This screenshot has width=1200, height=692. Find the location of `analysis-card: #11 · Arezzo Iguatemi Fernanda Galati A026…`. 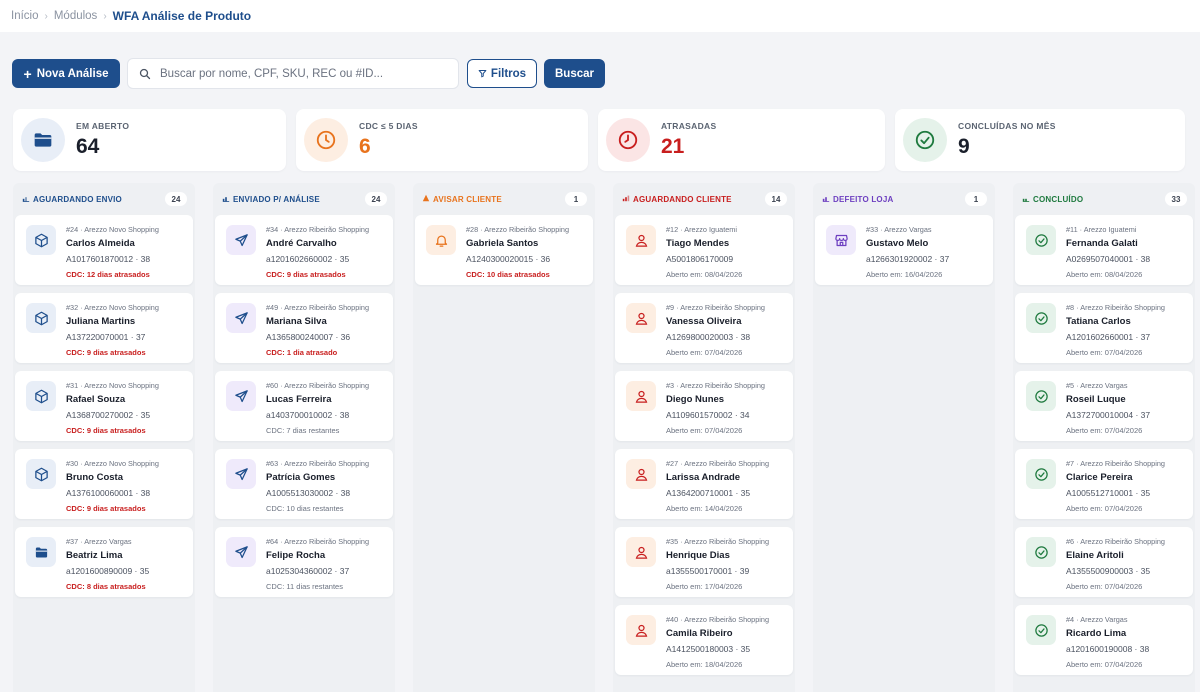

analysis-card: #11 · Arezzo Iguatemi Fernanda Galati A026… is located at coordinates (1104, 250).